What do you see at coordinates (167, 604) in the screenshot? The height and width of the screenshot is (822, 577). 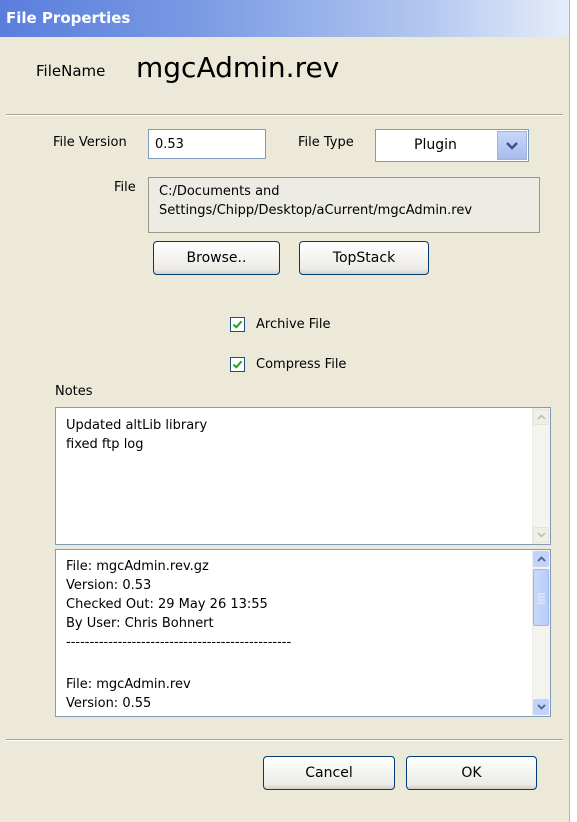 I see `history-line: Checked Out: 29 May 26 13:55` at bounding box center [167, 604].